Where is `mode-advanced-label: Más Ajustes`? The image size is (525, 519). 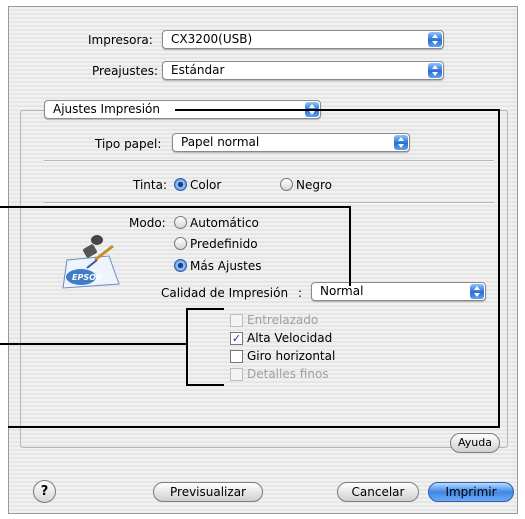 mode-advanced-label: Más Ajustes is located at coordinates (226, 266).